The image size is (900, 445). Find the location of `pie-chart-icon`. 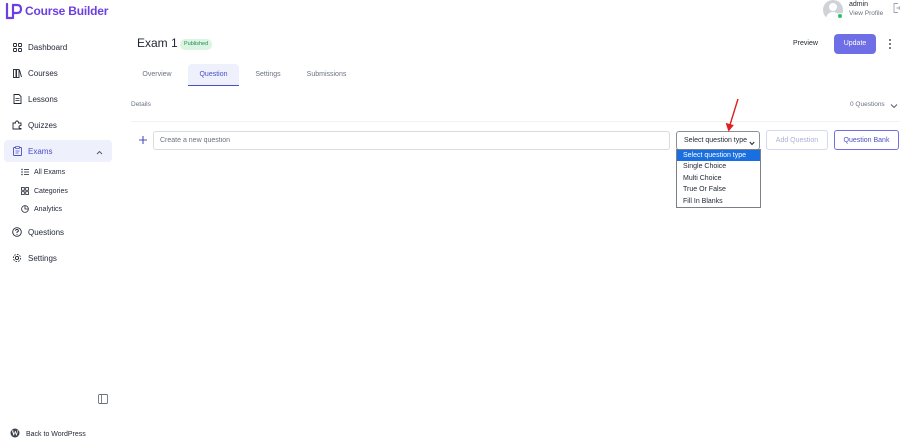

pie-chart-icon is located at coordinates (24, 209).